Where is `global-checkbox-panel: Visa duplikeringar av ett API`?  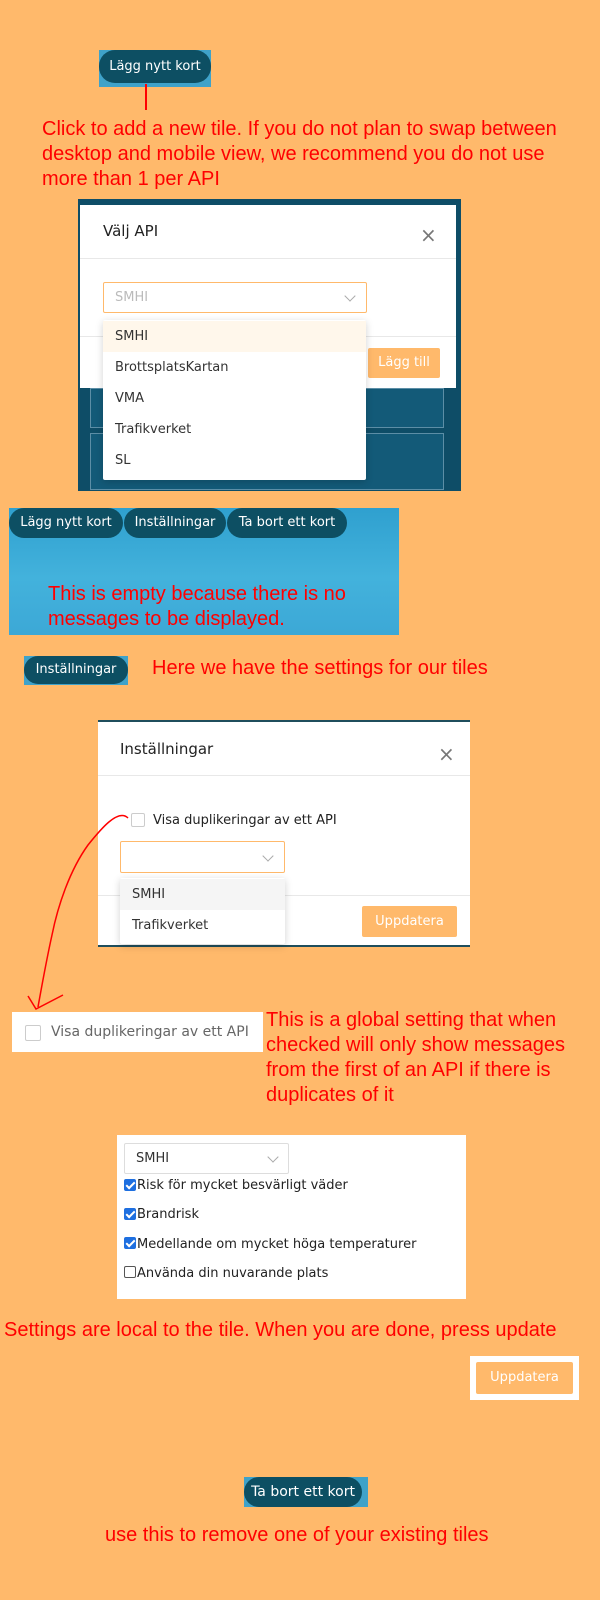 global-checkbox-panel: Visa duplikeringar av ett API is located at coordinates (137, 1032).